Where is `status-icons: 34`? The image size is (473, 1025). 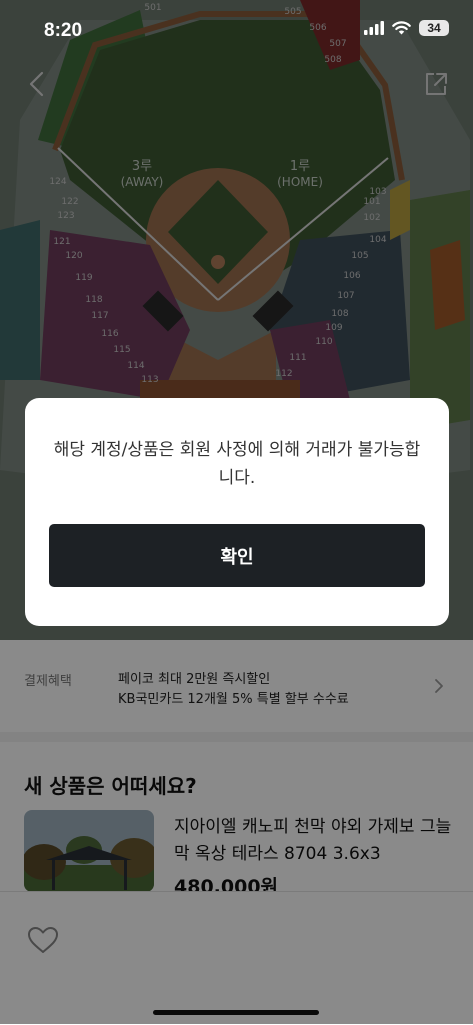
status-icons: 34 is located at coordinates (406, 28).